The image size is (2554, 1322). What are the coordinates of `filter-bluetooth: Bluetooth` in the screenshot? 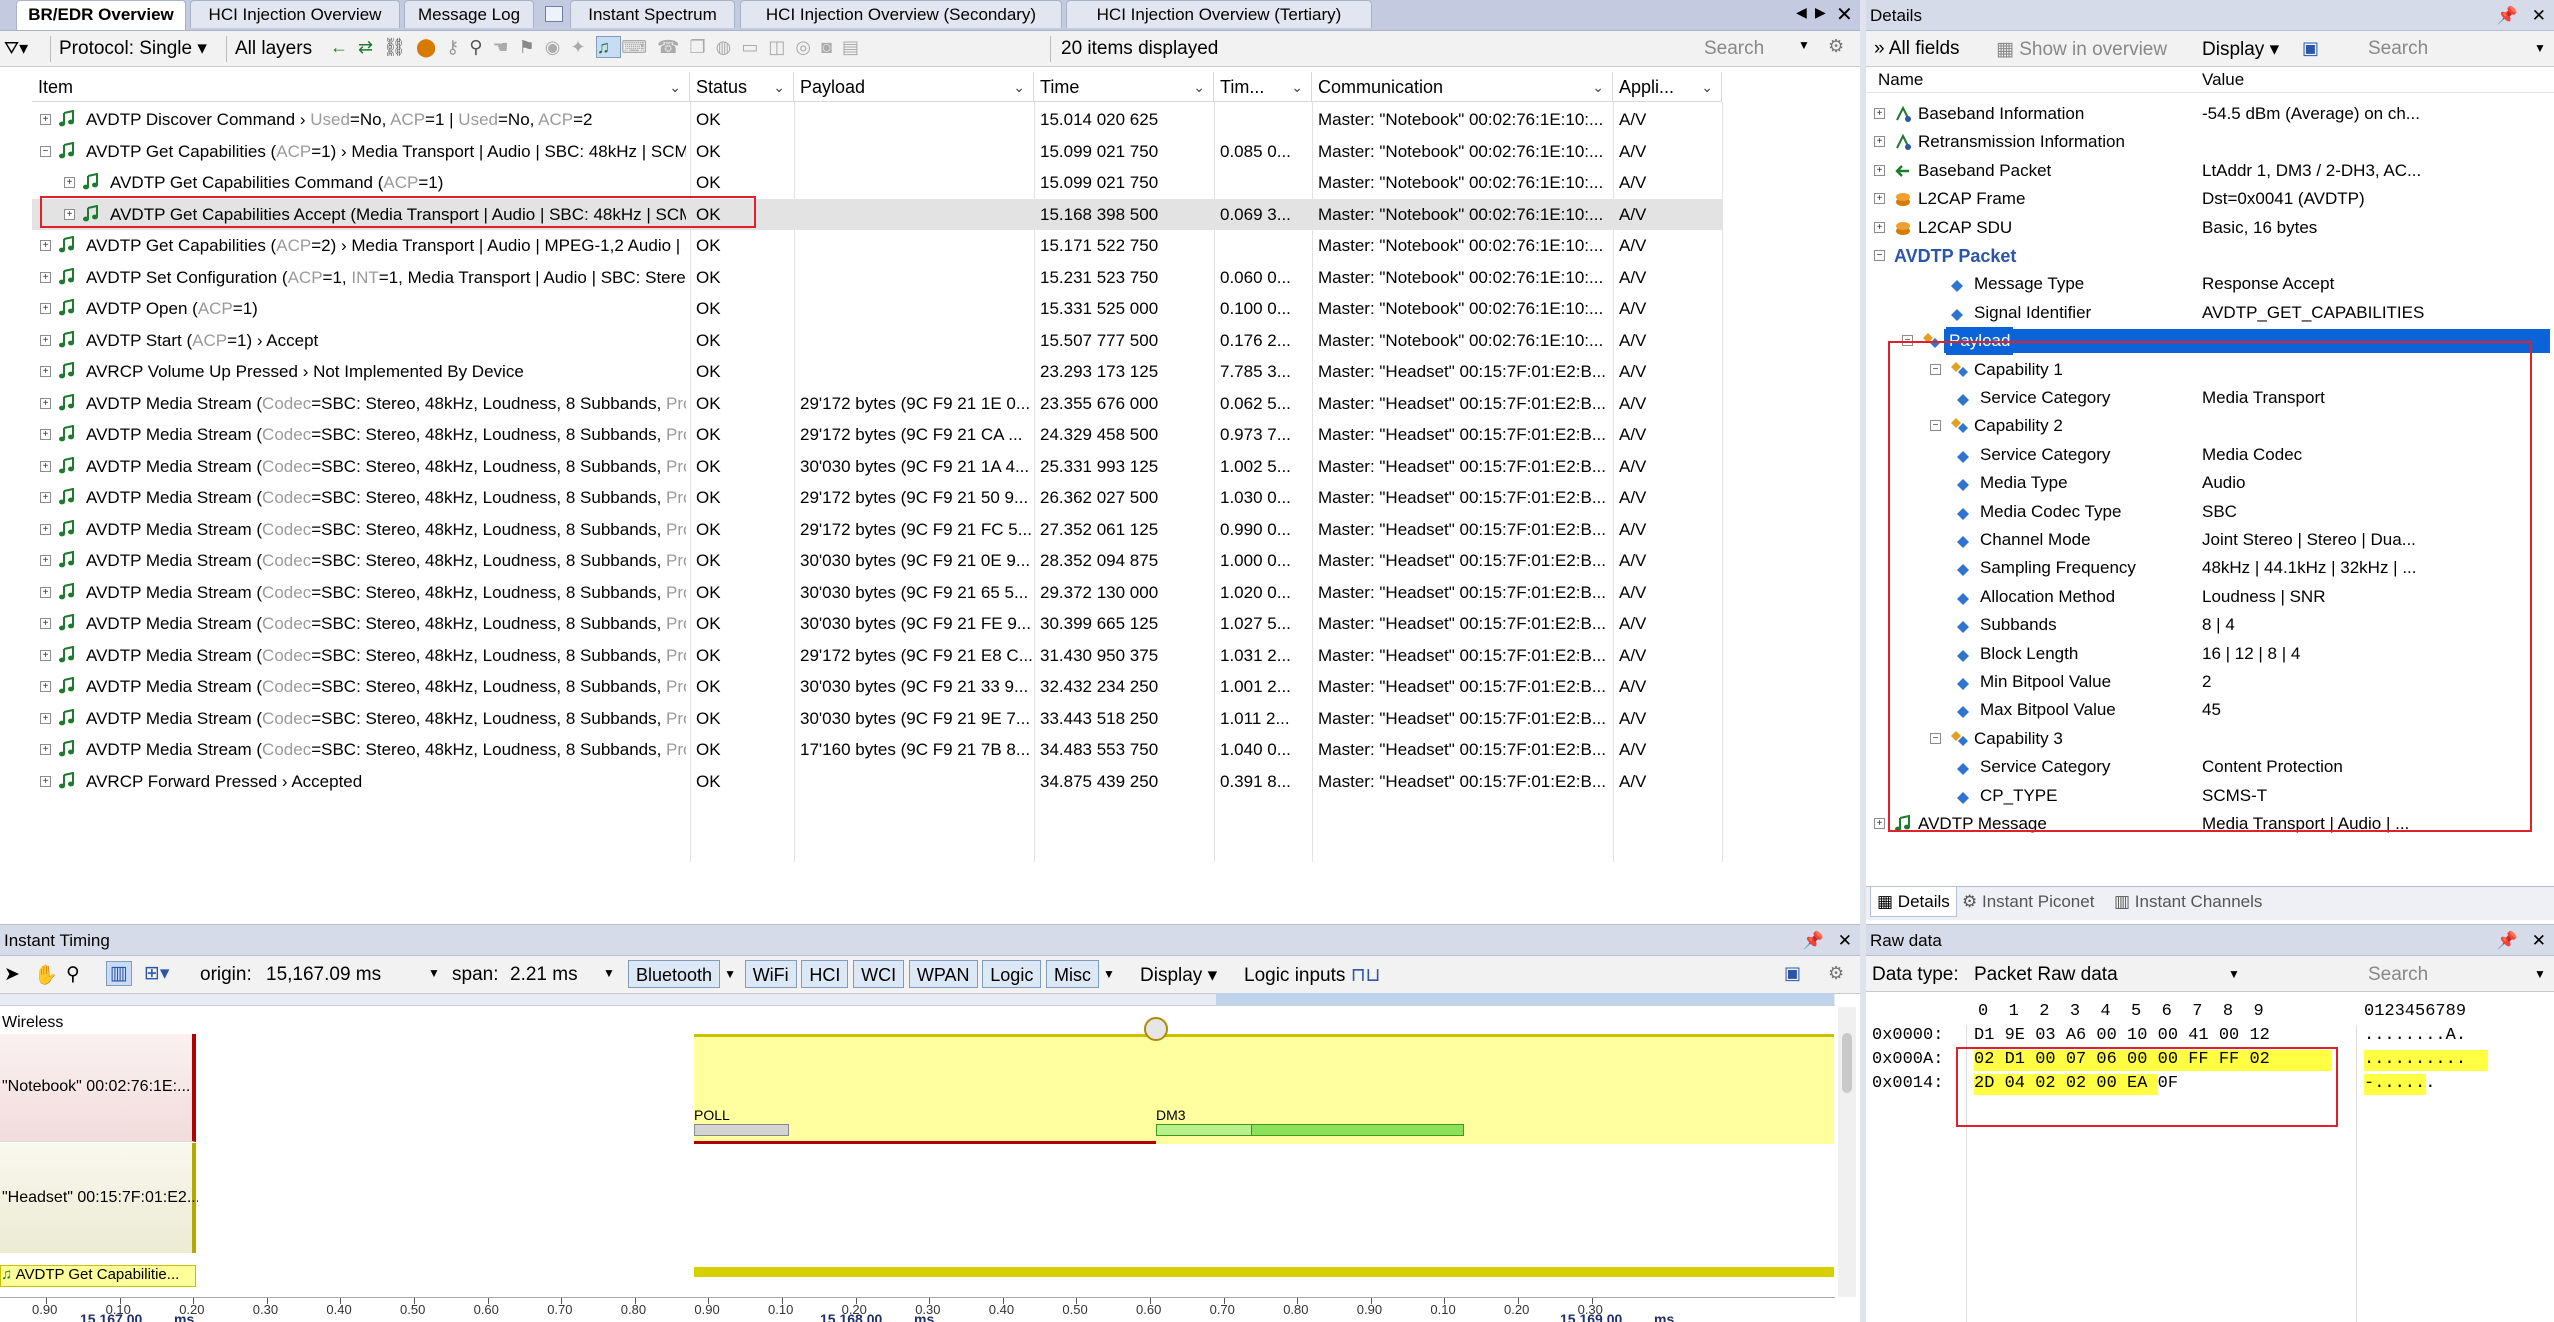 It's located at (674, 974).